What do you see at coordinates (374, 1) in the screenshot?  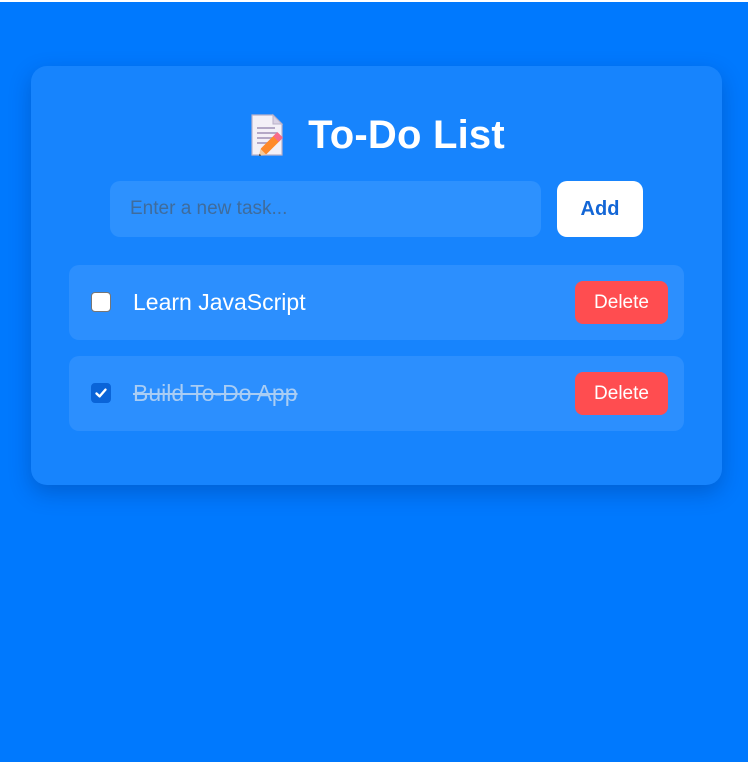 I see `top-edge` at bounding box center [374, 1].